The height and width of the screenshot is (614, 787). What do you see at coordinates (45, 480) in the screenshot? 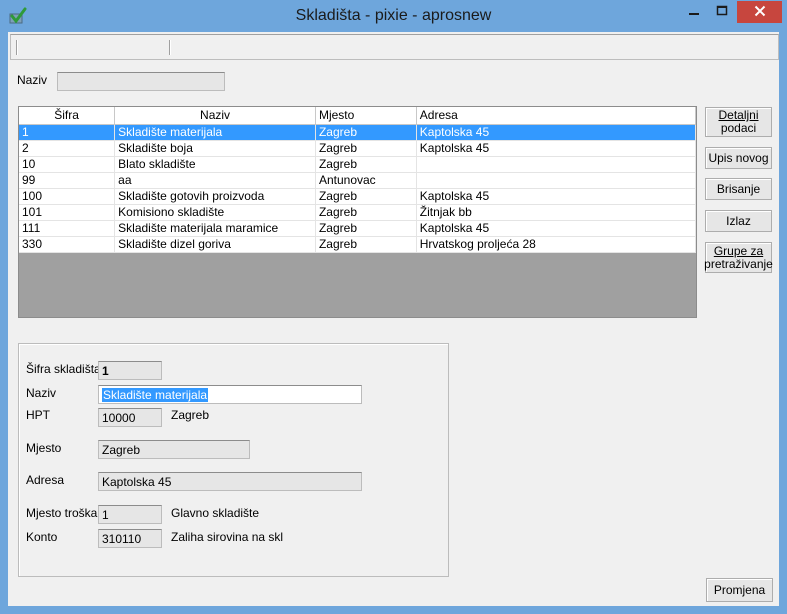
I see `detail-adresa-label: Adresa` at bounding box center [45, 480].